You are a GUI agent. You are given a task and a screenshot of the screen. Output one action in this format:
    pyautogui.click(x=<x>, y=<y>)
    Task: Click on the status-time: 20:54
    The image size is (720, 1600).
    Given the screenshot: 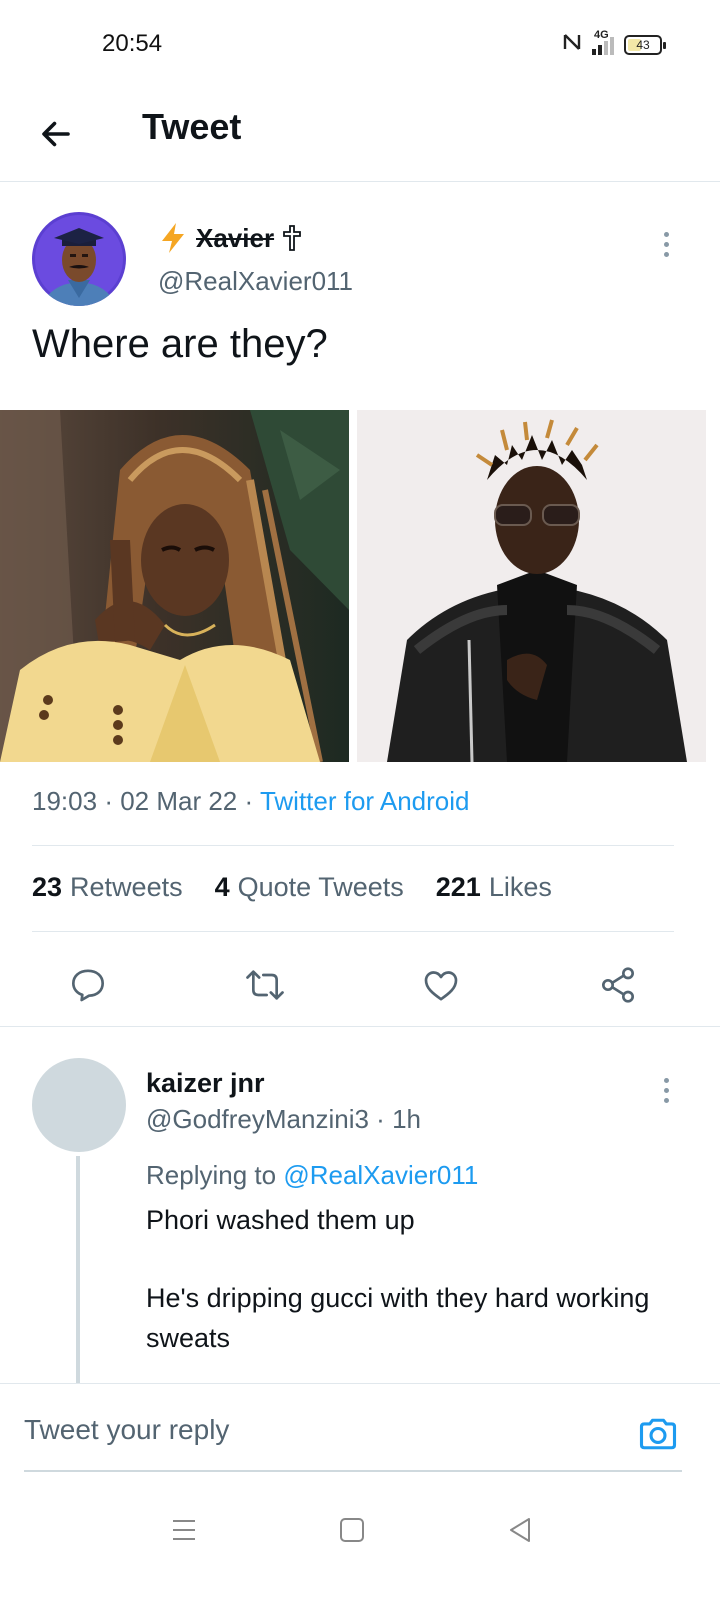 What is the action you would take?
    pyautogui.click(x=132, y=43)
    